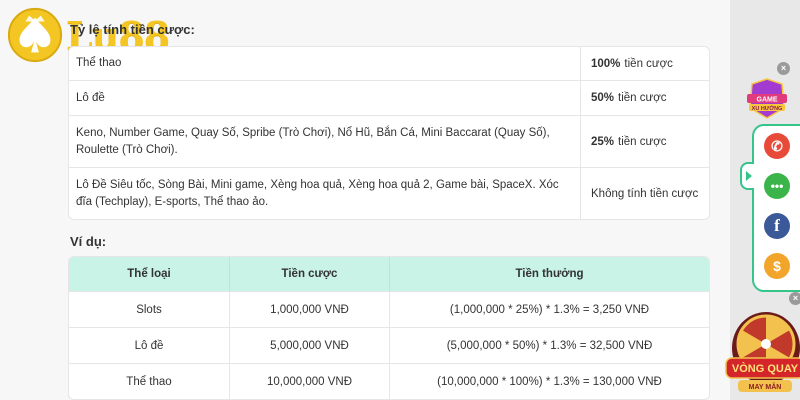  I want to click on table-row: Lô đề 50% tiền cược, so click(389, 98).